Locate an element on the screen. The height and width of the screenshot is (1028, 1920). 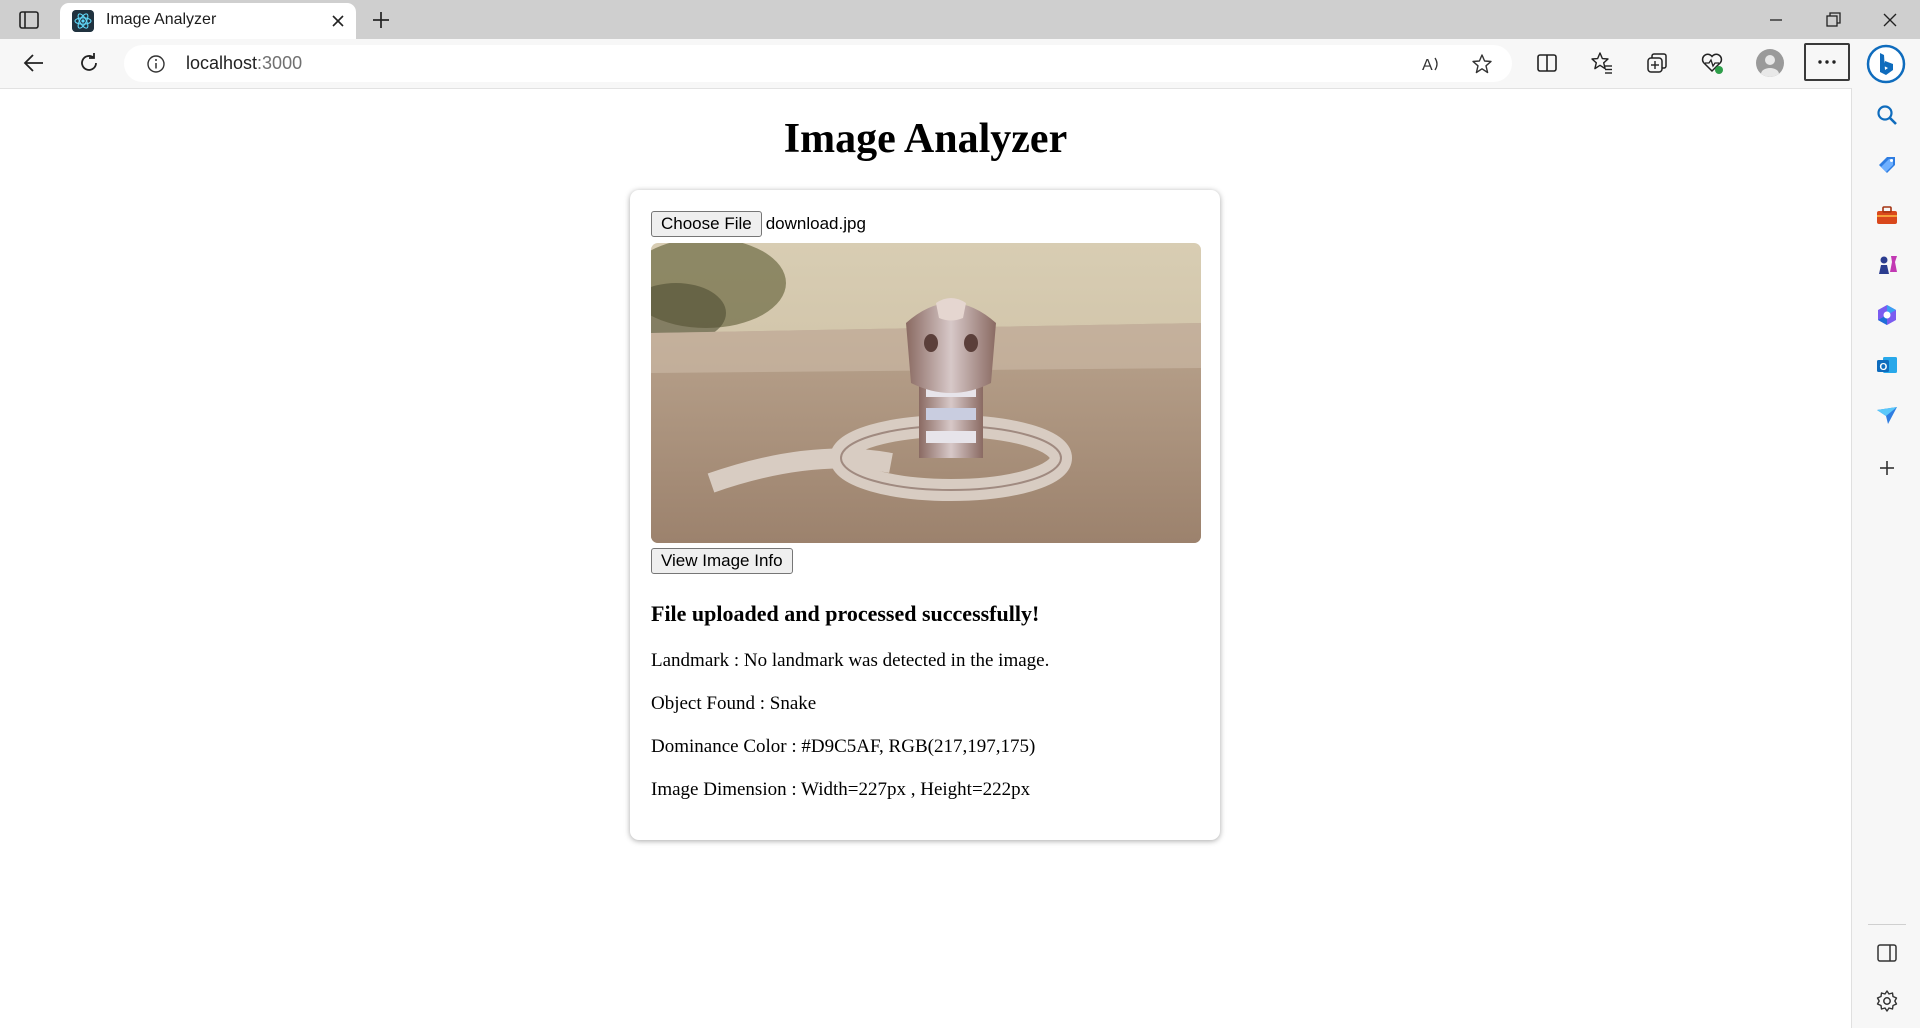
result-value: #D9C5AF, RGB(217,197,175) is located at coordinates (918, 746).